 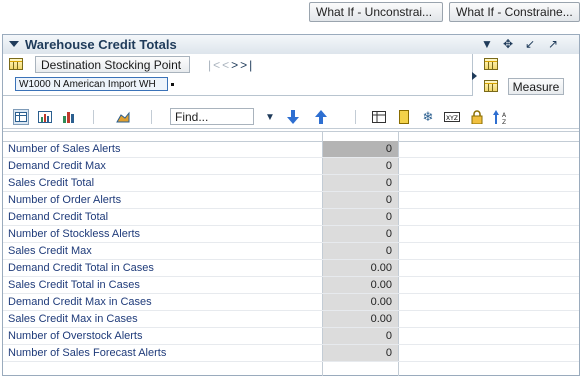 What do you see at coordinates (504, 115) in the screenshot?
I see `svg-text: A` at bounding box center [504, 115].